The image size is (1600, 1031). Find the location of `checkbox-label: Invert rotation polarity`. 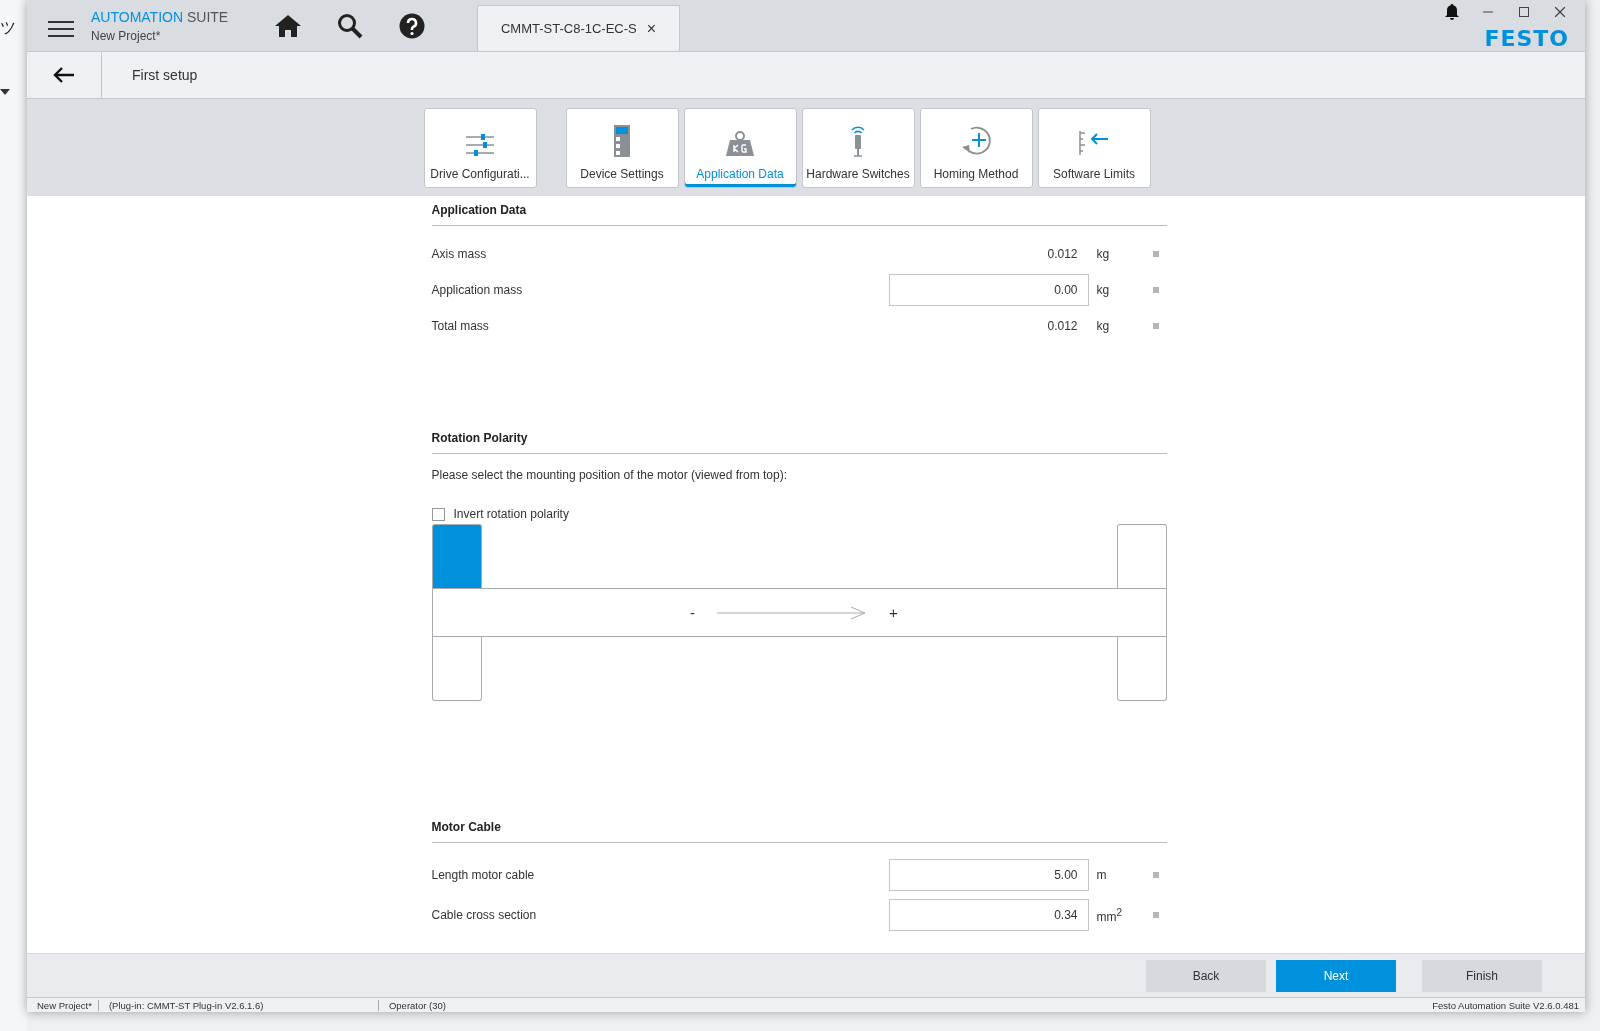

checkbox-label: Invert rotation polarity is located at coordinates (511, 514).